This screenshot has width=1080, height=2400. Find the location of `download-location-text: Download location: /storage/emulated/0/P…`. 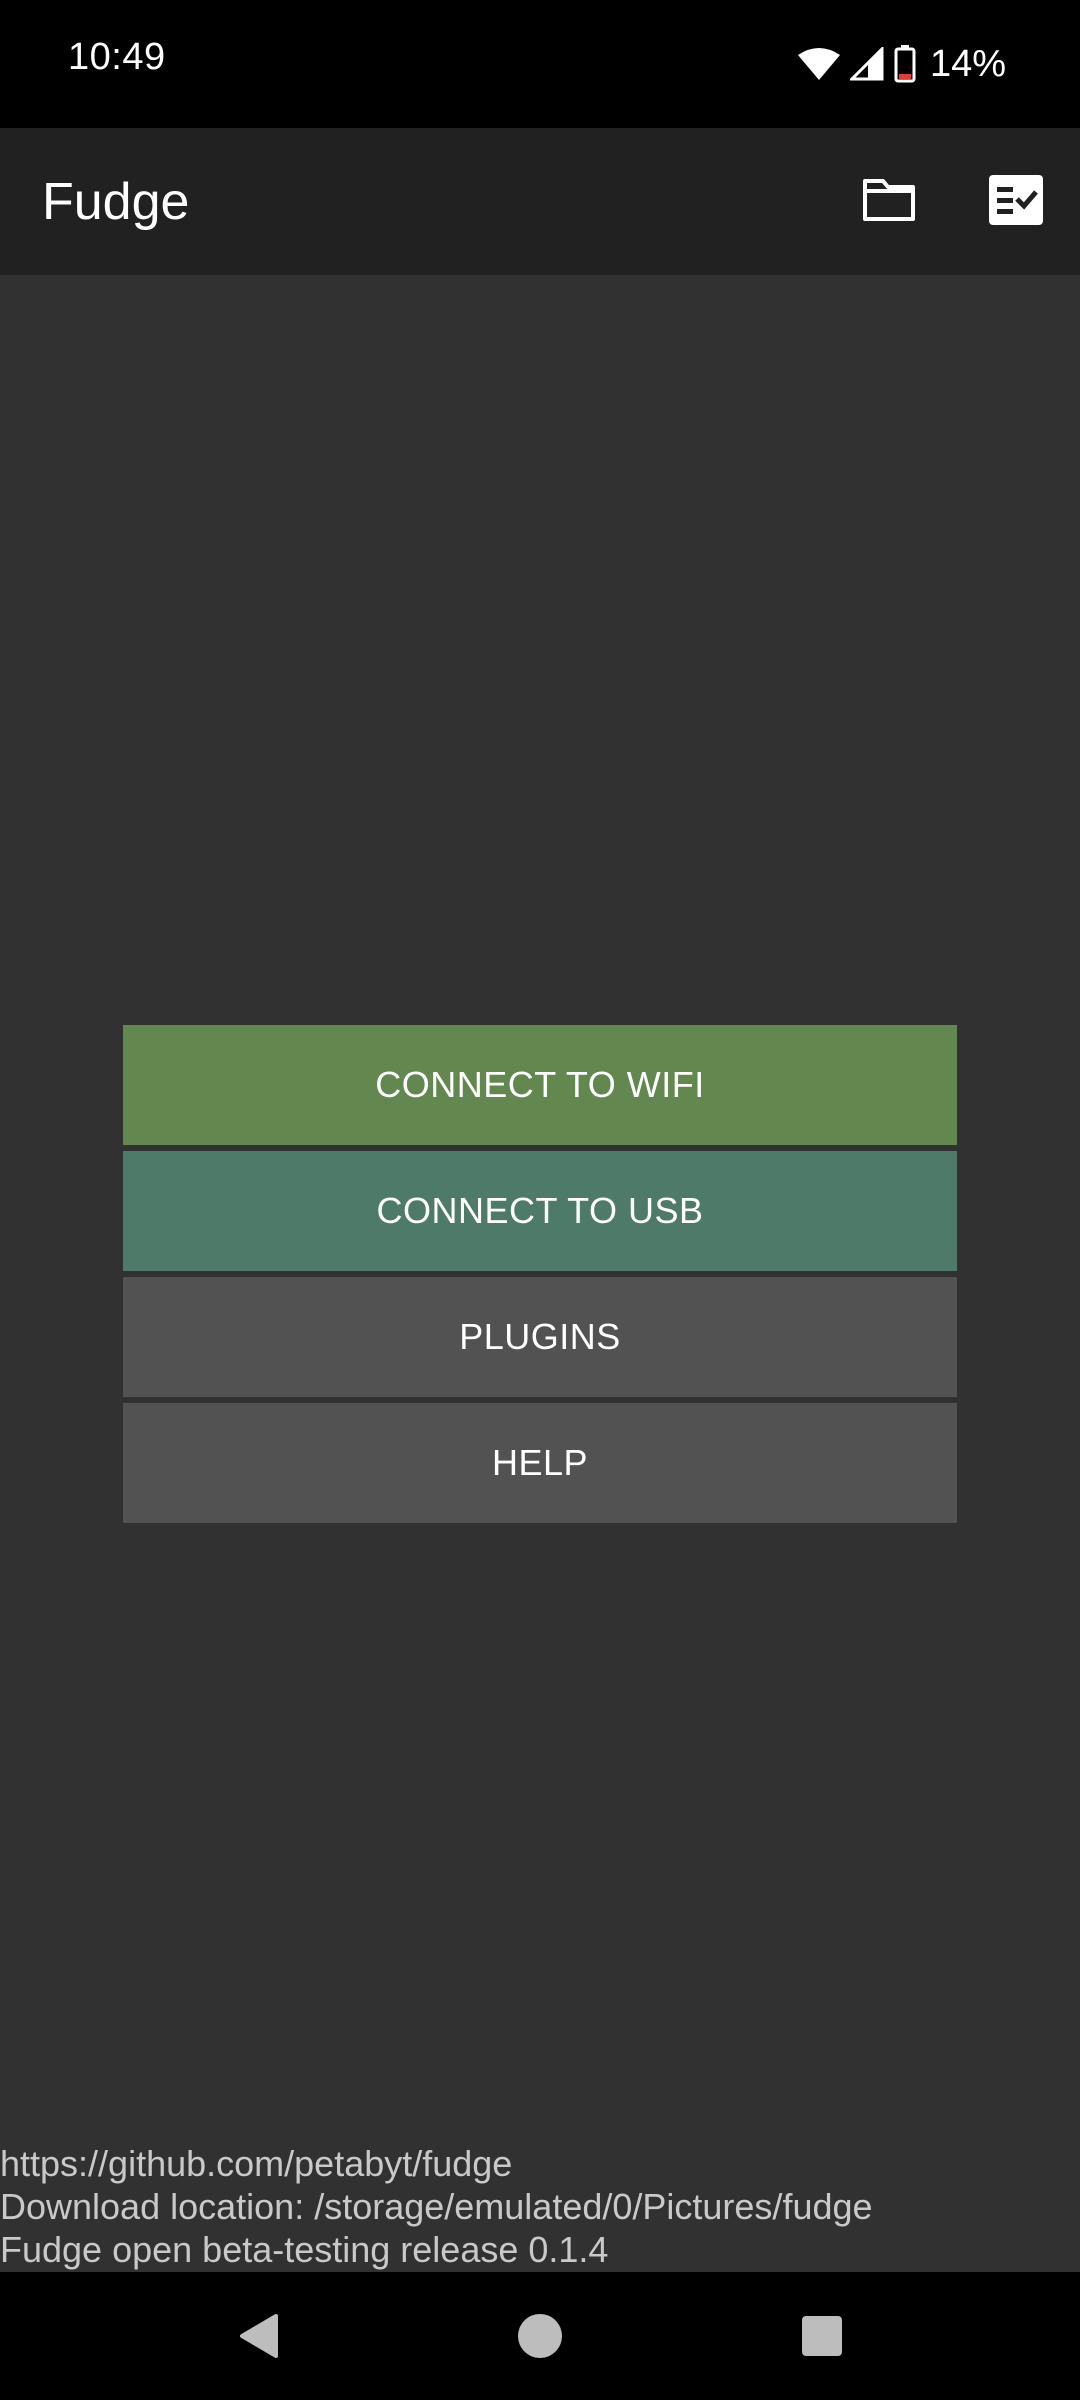

download-location-text: Download location: /storage/emulated/0/P… is located at coordinates (436, 2206).